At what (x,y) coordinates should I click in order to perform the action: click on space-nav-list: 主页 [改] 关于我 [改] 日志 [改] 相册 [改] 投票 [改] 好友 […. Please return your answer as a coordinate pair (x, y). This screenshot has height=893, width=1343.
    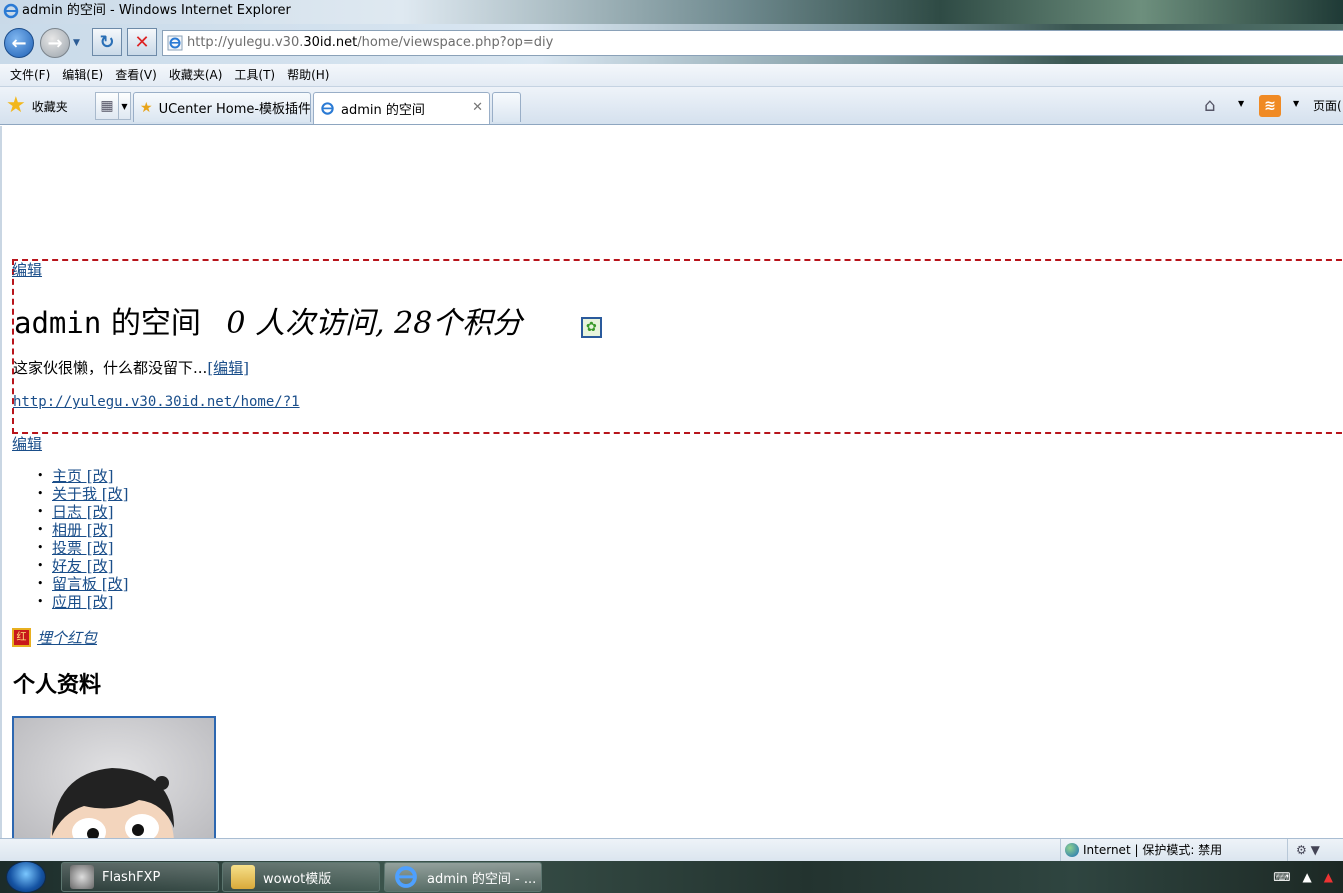
    Looking at the image, I should click on (83, 539).